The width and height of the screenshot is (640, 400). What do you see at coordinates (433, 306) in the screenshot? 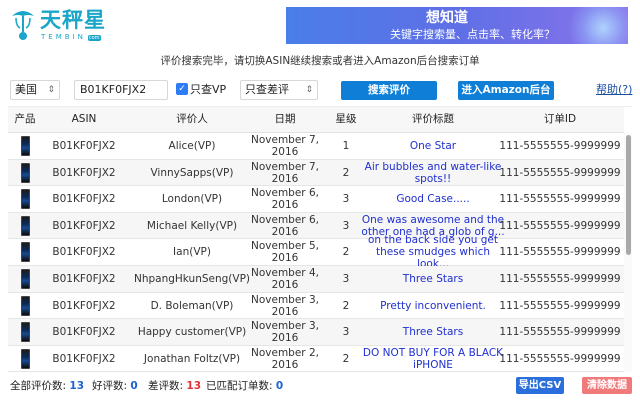
I see `review-title-link: Pretty inconvenient.` at bounding box center [433, 306].